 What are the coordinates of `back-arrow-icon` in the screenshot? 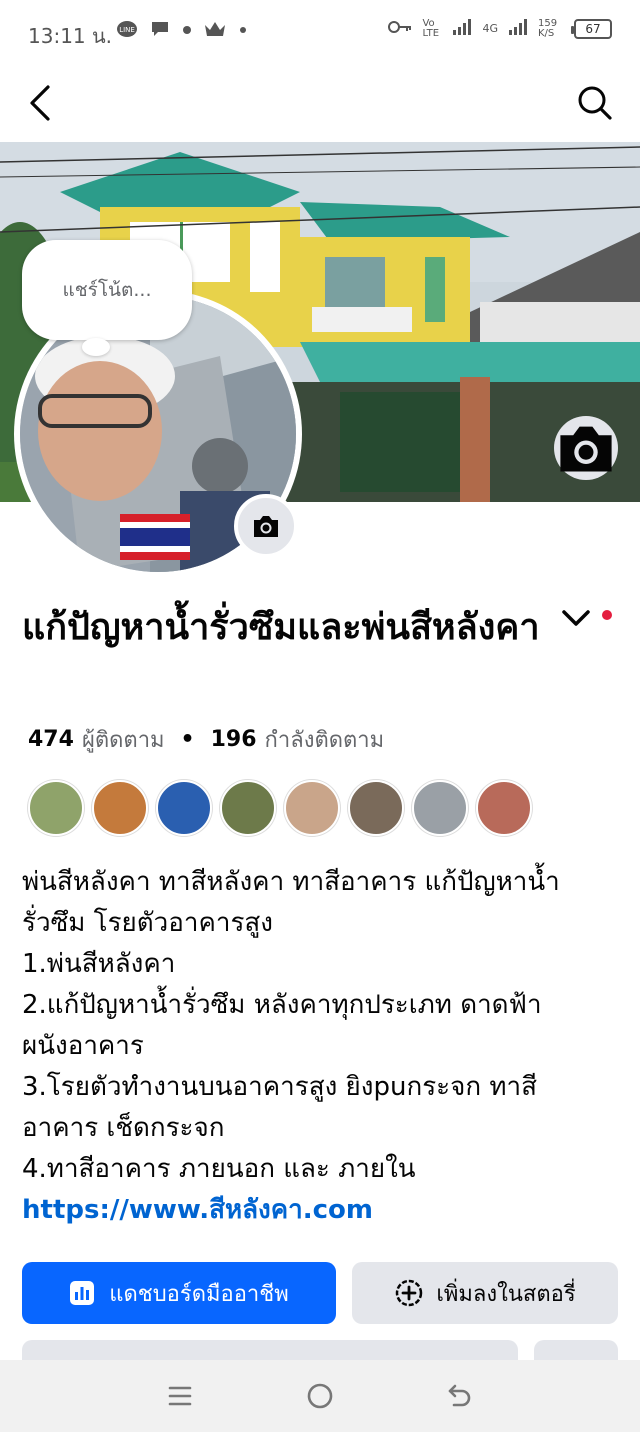 It's located at (41, 103).